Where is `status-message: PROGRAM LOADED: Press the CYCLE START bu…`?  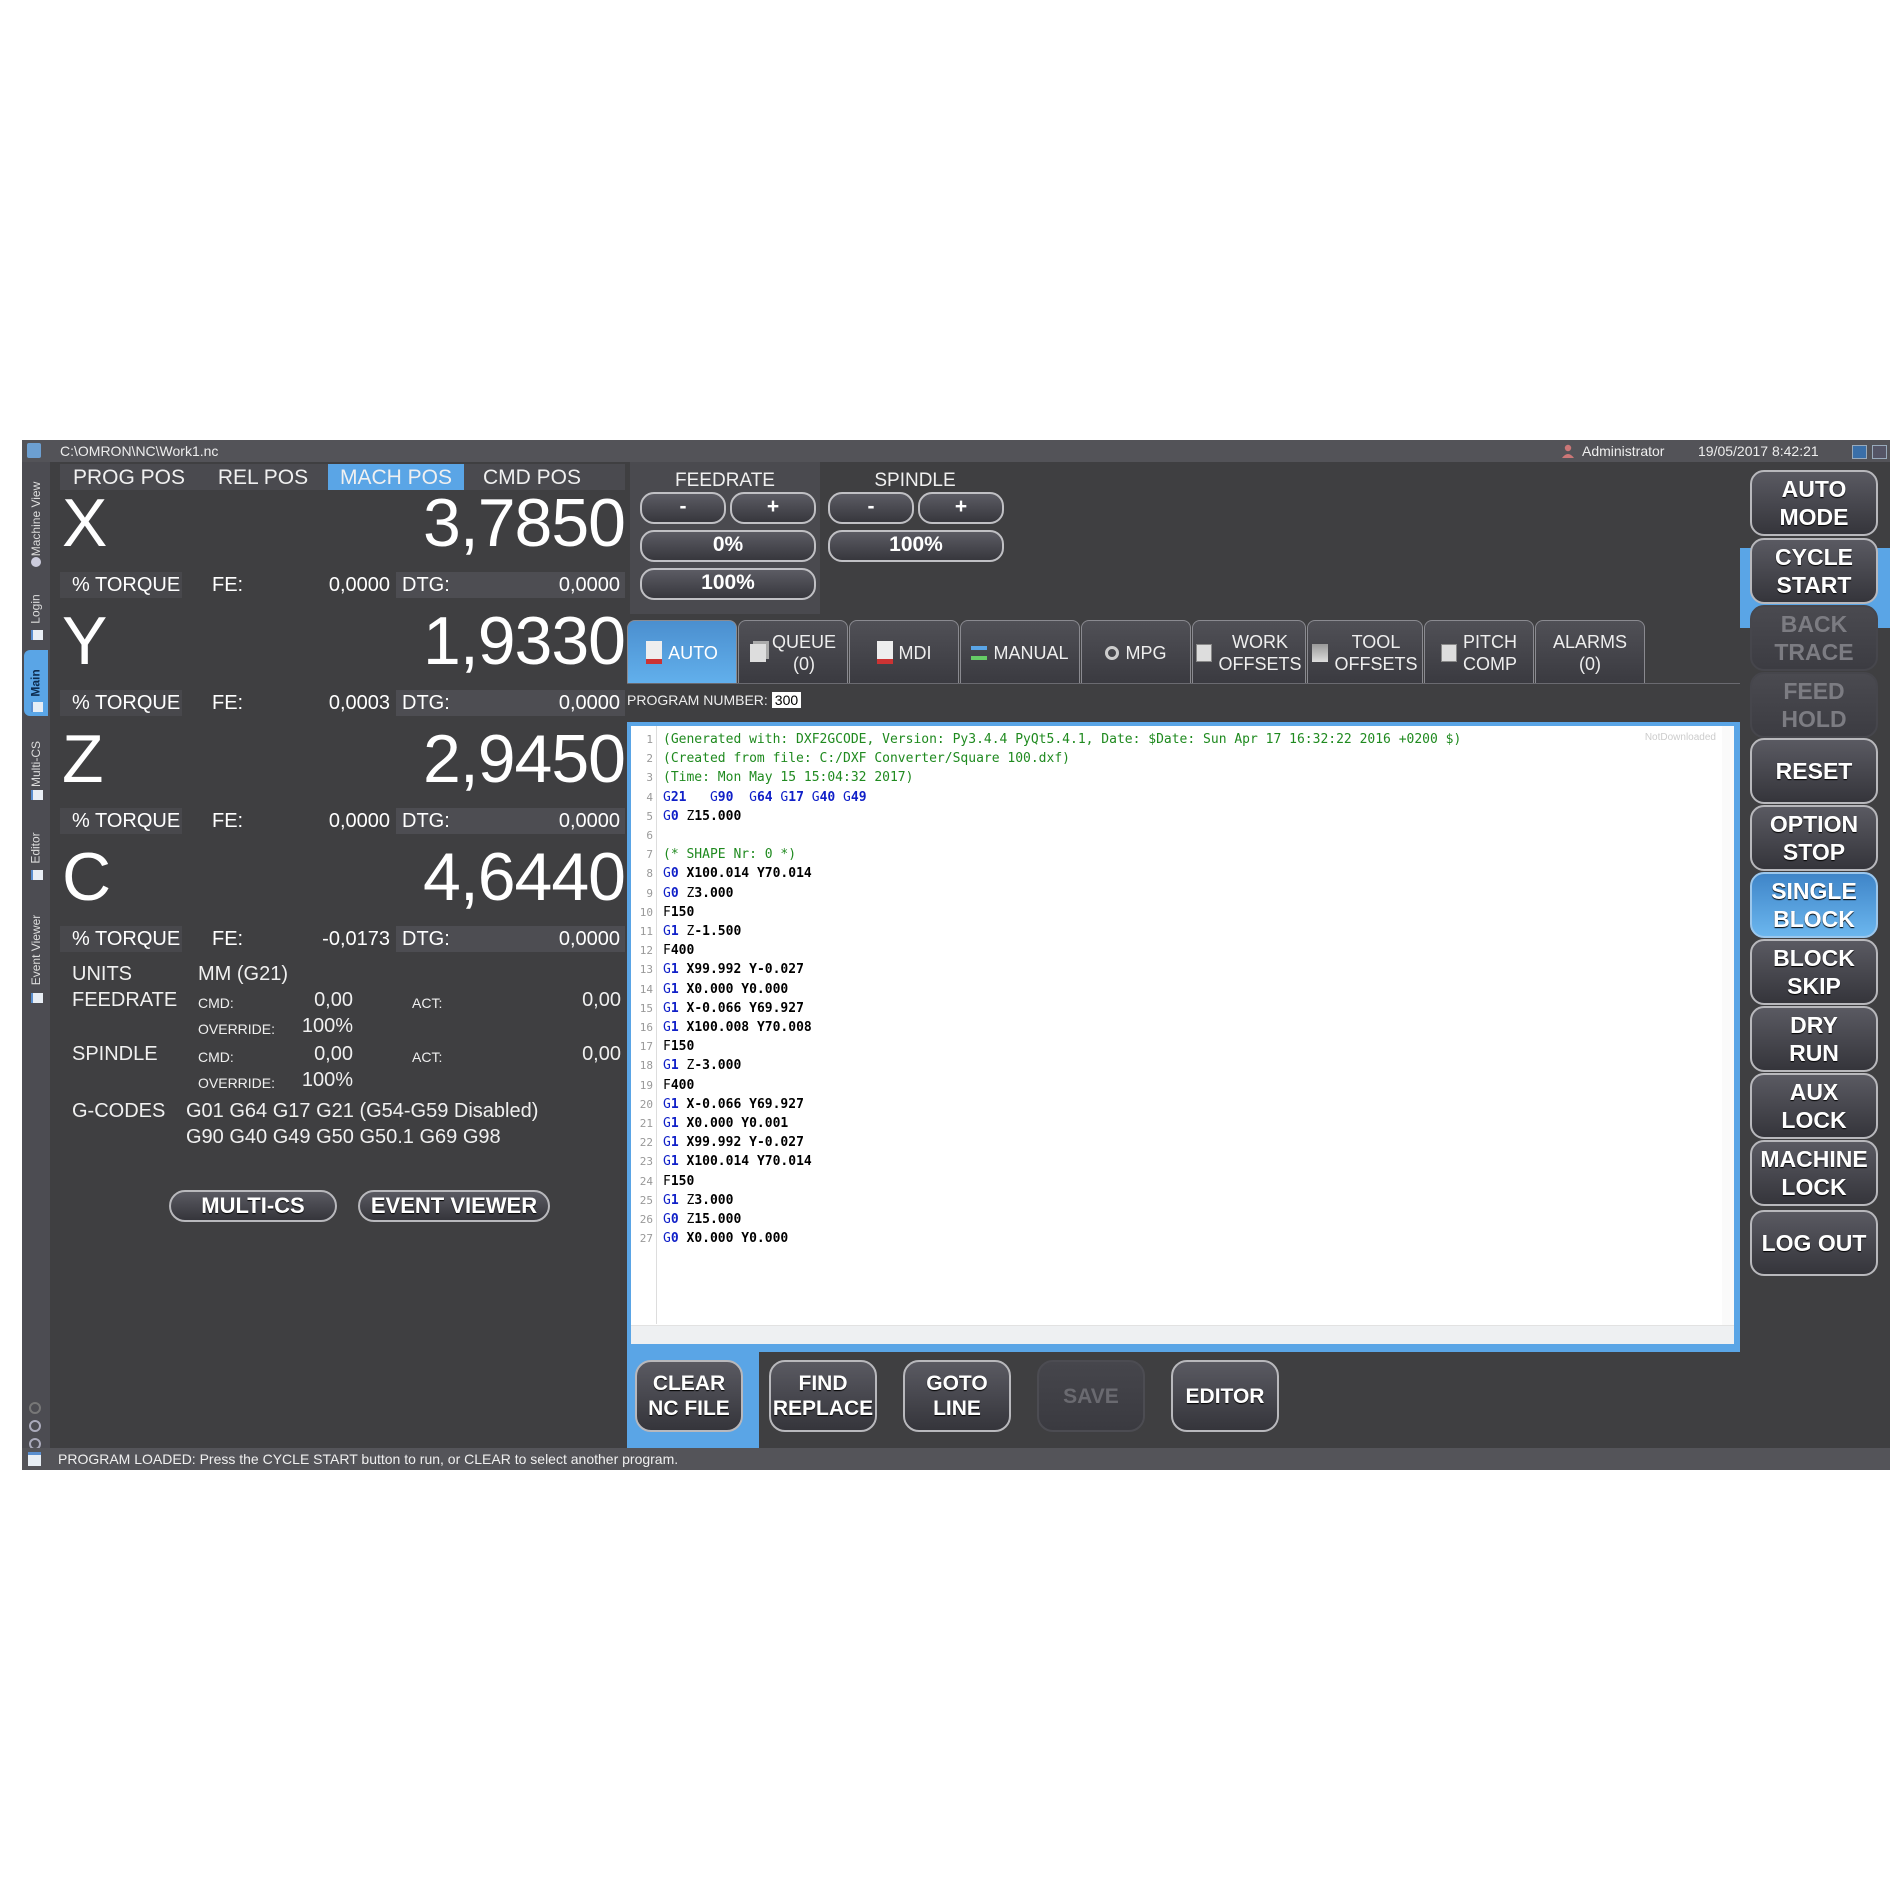
status-message: PROGRAM LOADED: Press the CYCLE START bu… is located at coordinates (368, 1459).